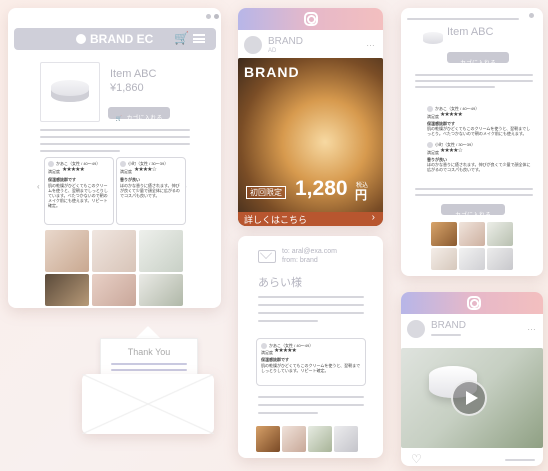 This screenshot has width=548, height=471. I want to click on thank-you-label: Thank You, so click(149, 352).